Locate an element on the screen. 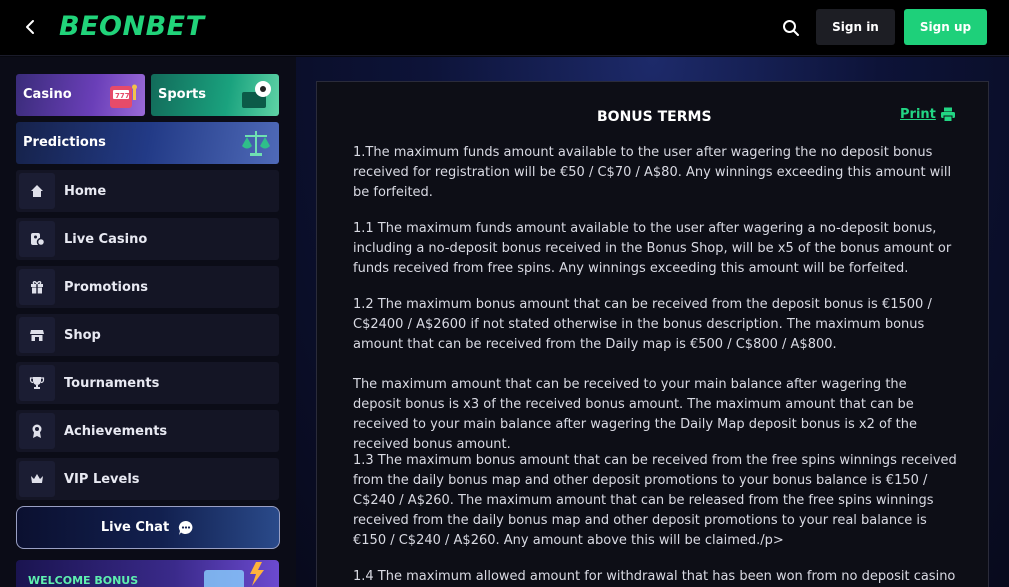  predictions-tile-label: Predictions is located at coordinates (64, 142).